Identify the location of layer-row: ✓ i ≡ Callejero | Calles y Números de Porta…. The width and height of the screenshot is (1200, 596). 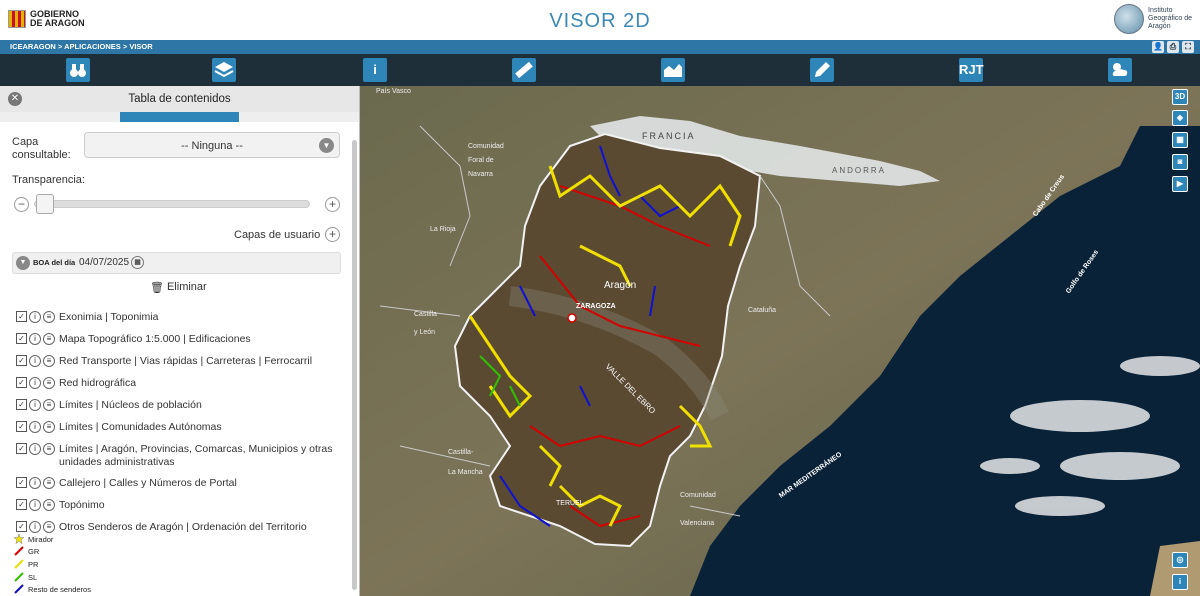
(181, 483).